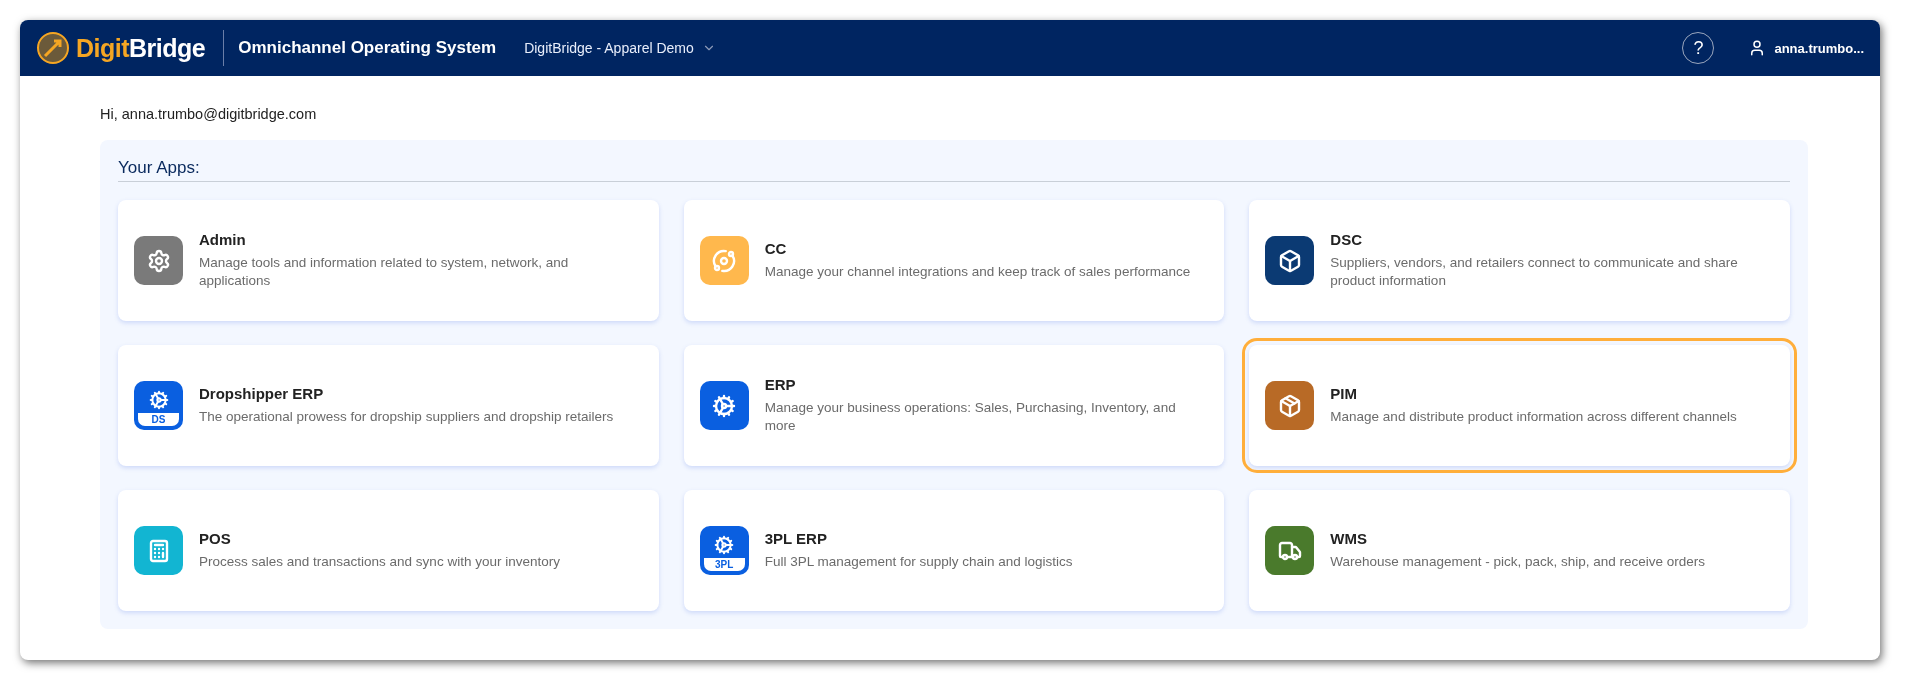  I want to click on app-card: CC Manage your channel integrations and keep track of sales performance, so click(954, 260).